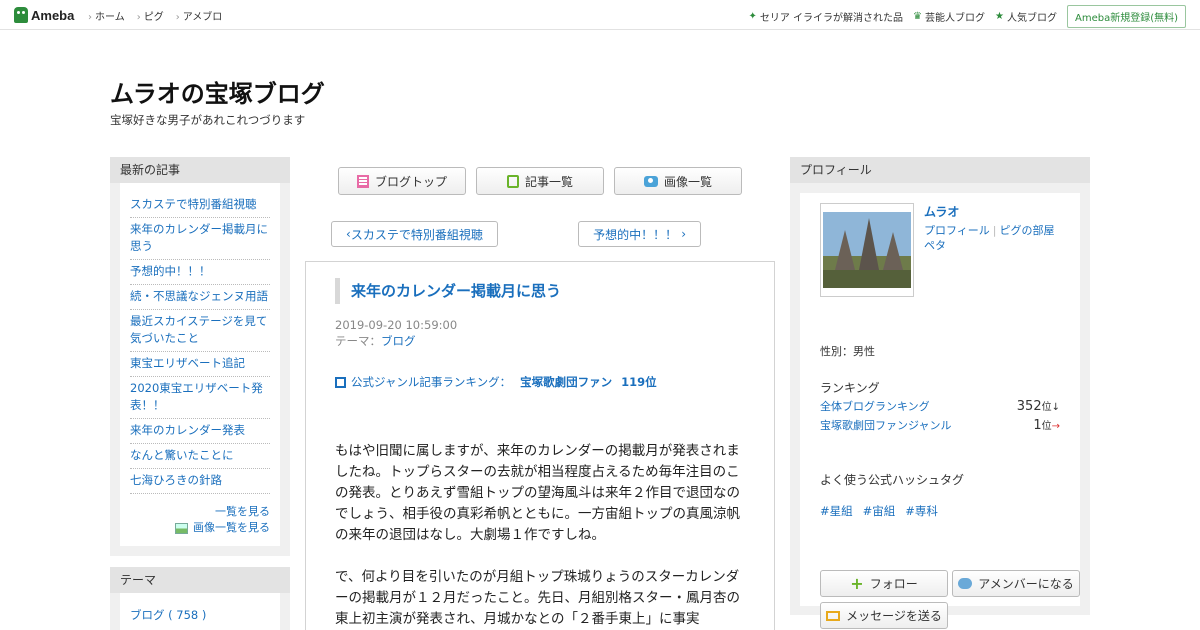 The image size is (1200, 630). I want to click on list-item: 予想的中！！！, so click(200, 272).